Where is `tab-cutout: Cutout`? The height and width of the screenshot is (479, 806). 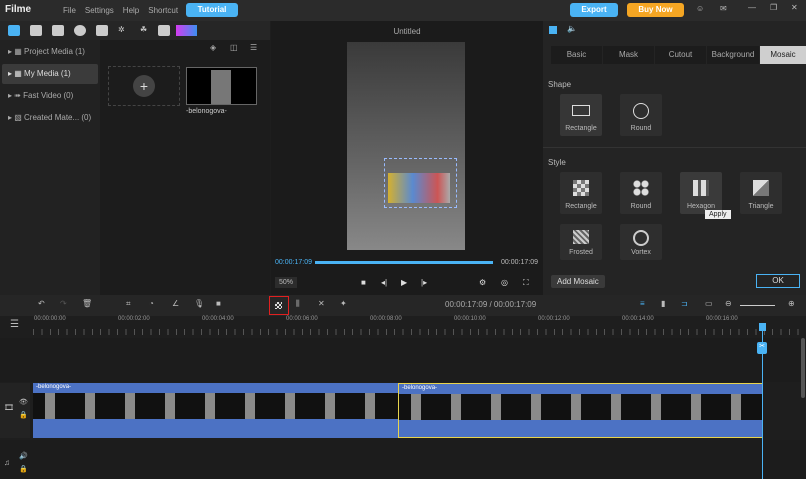
tab-cutout: Cutout is located at coordinates (680, 55).